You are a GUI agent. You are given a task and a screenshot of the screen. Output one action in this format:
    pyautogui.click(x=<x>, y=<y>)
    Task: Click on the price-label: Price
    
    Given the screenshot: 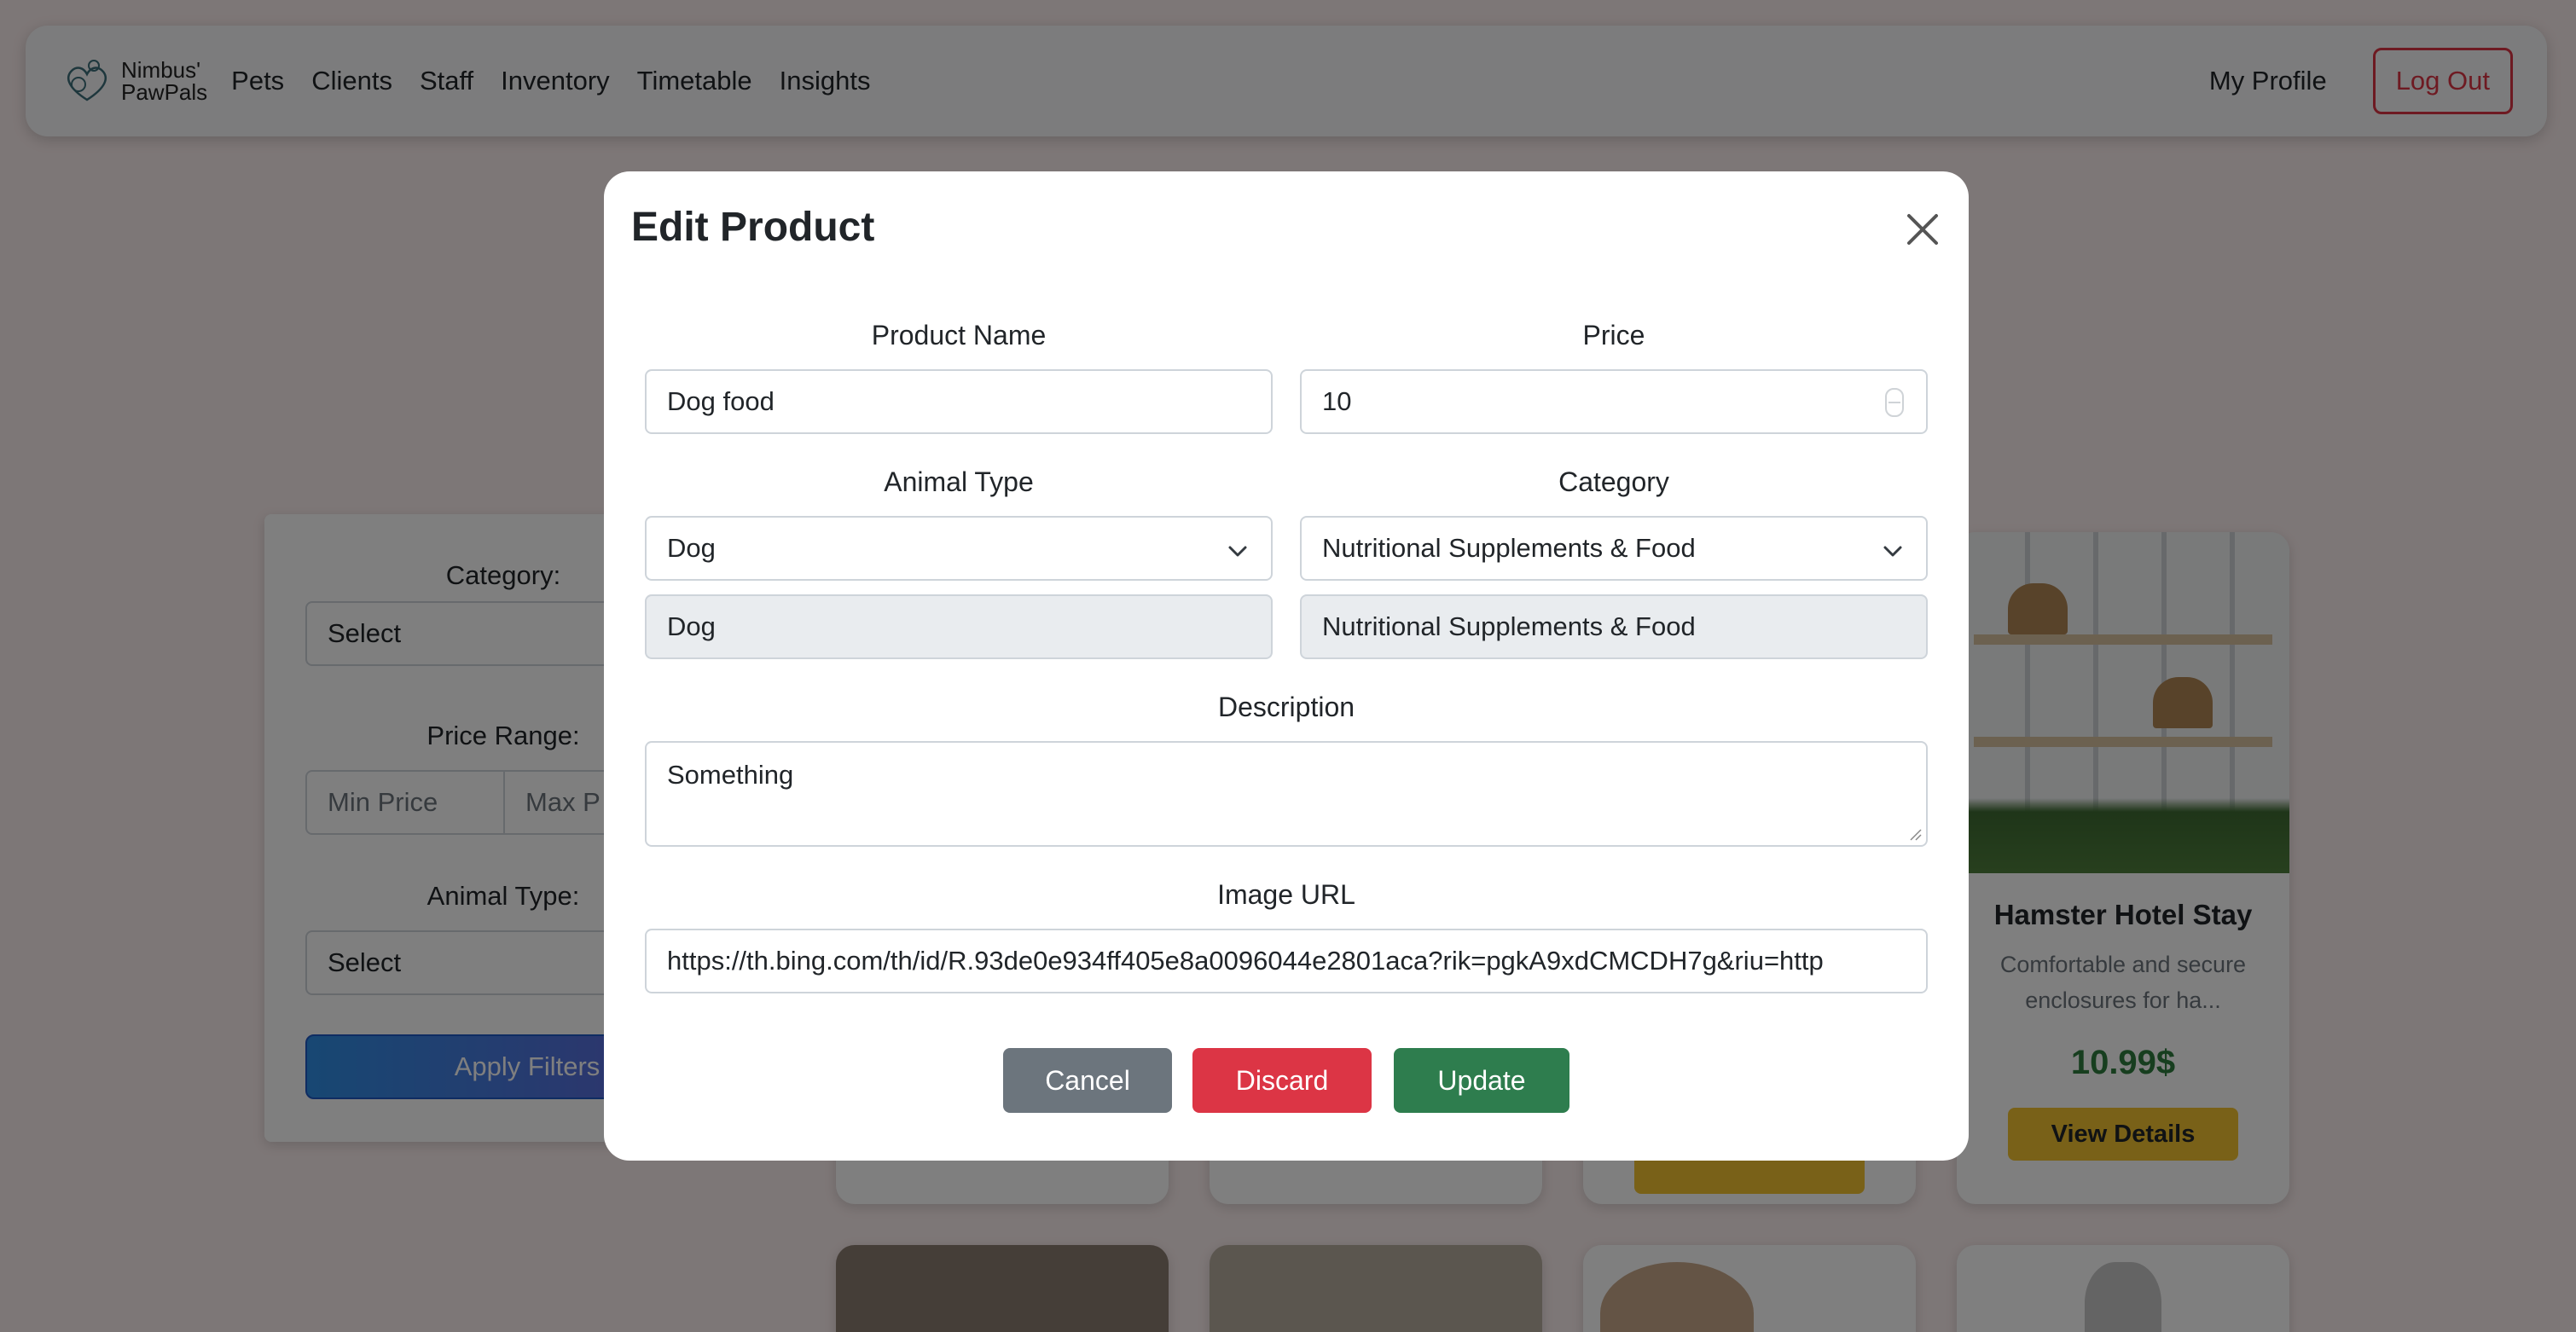 What is the action you would take?
    pyautogui.click(x=1613, y=335)
    